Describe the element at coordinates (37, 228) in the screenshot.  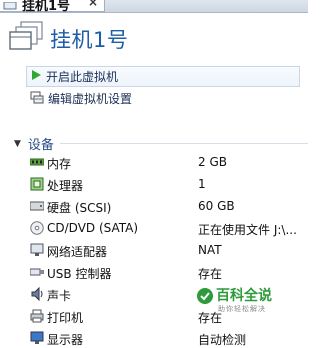
I see `cd-dvd-icon` at that location.